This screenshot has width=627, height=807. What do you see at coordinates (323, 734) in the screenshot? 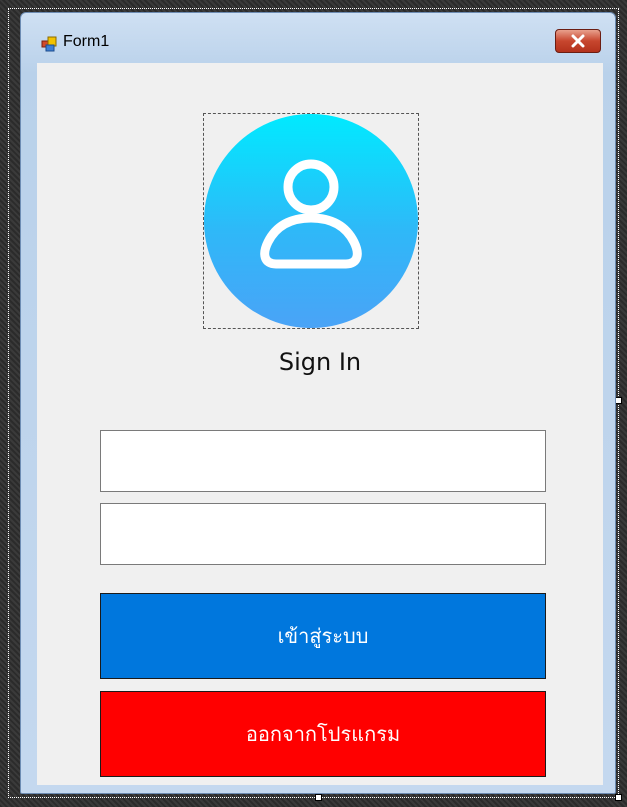
I see `exit-button: ออกจากโปรแกรม` at bounding box center [323, 734].